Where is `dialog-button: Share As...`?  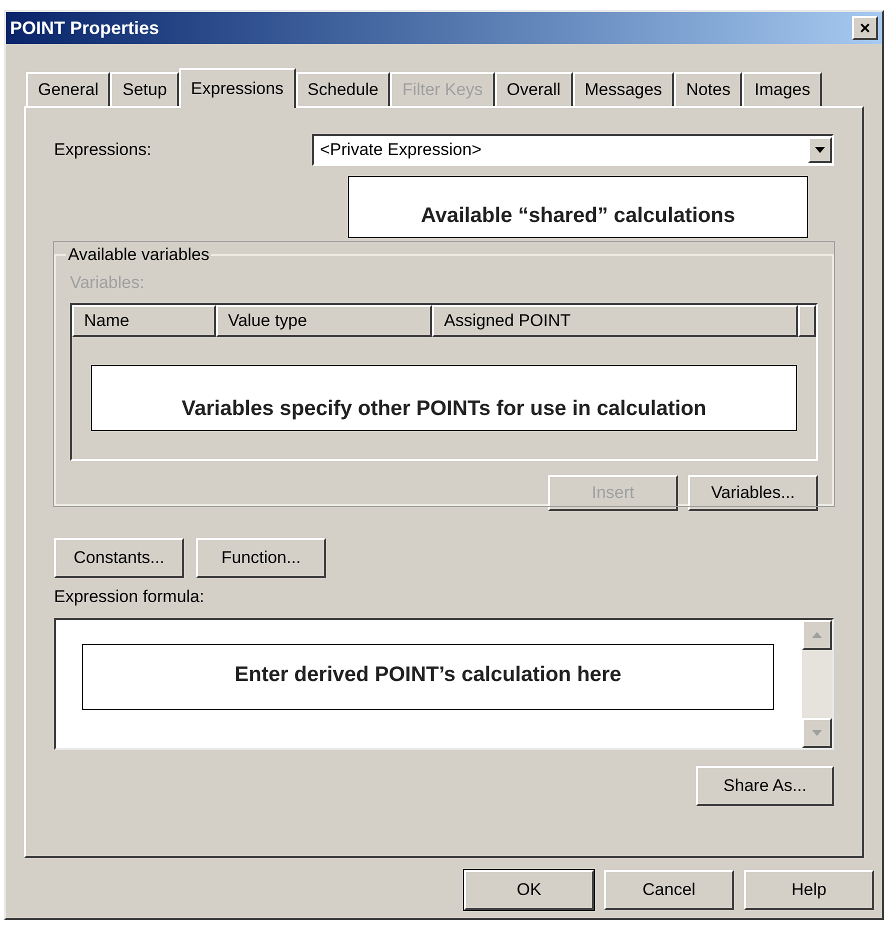 dialog-button: Share As... is located at coordinates (765, 786).